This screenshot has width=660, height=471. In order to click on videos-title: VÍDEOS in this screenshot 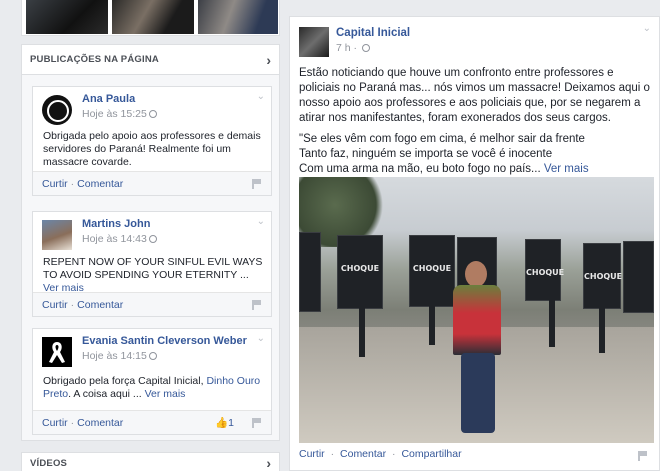, I will do `click(49, 463)`.